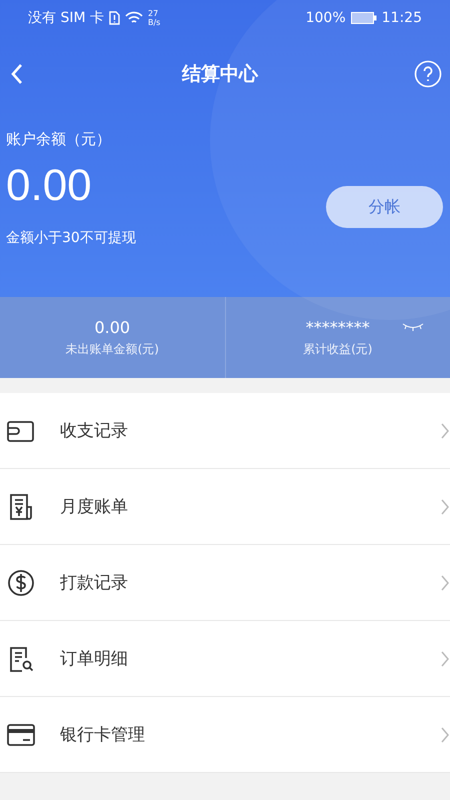 The height and width of the screenshot is (800, 450). Describe the element at coordinates (326, 18) in the screenshot. I see `battery-percent: 100%` at that location.